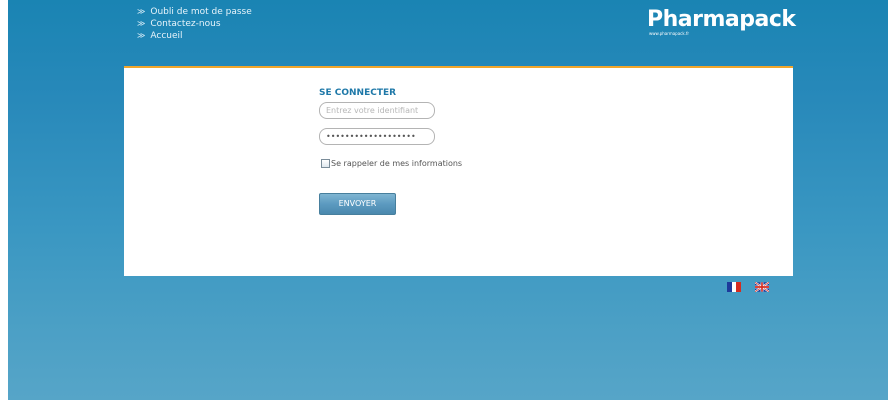  What do you see at coordinates (762, 287) in the screenshot?
I see `uk-flag-icon` at bounding box center [762, 287].